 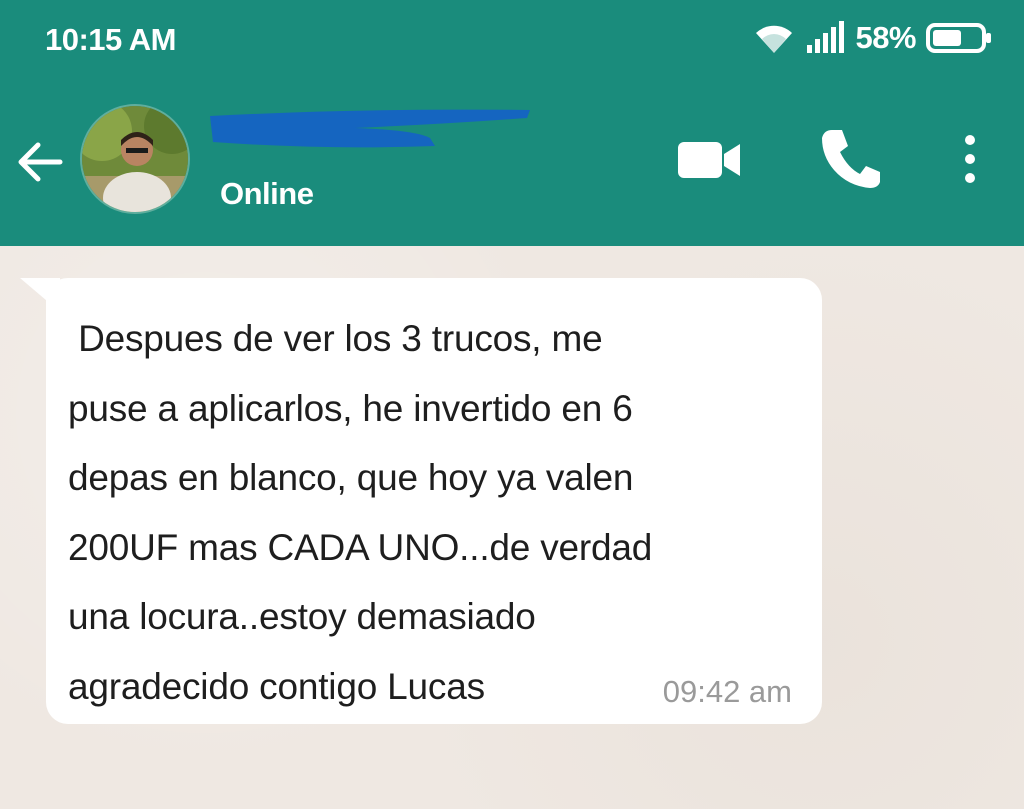 What do you see at coordinates (727, 691) in the screenshot?
I see `message-timestamp: 09:42 am` at bounding box center [727, 691].